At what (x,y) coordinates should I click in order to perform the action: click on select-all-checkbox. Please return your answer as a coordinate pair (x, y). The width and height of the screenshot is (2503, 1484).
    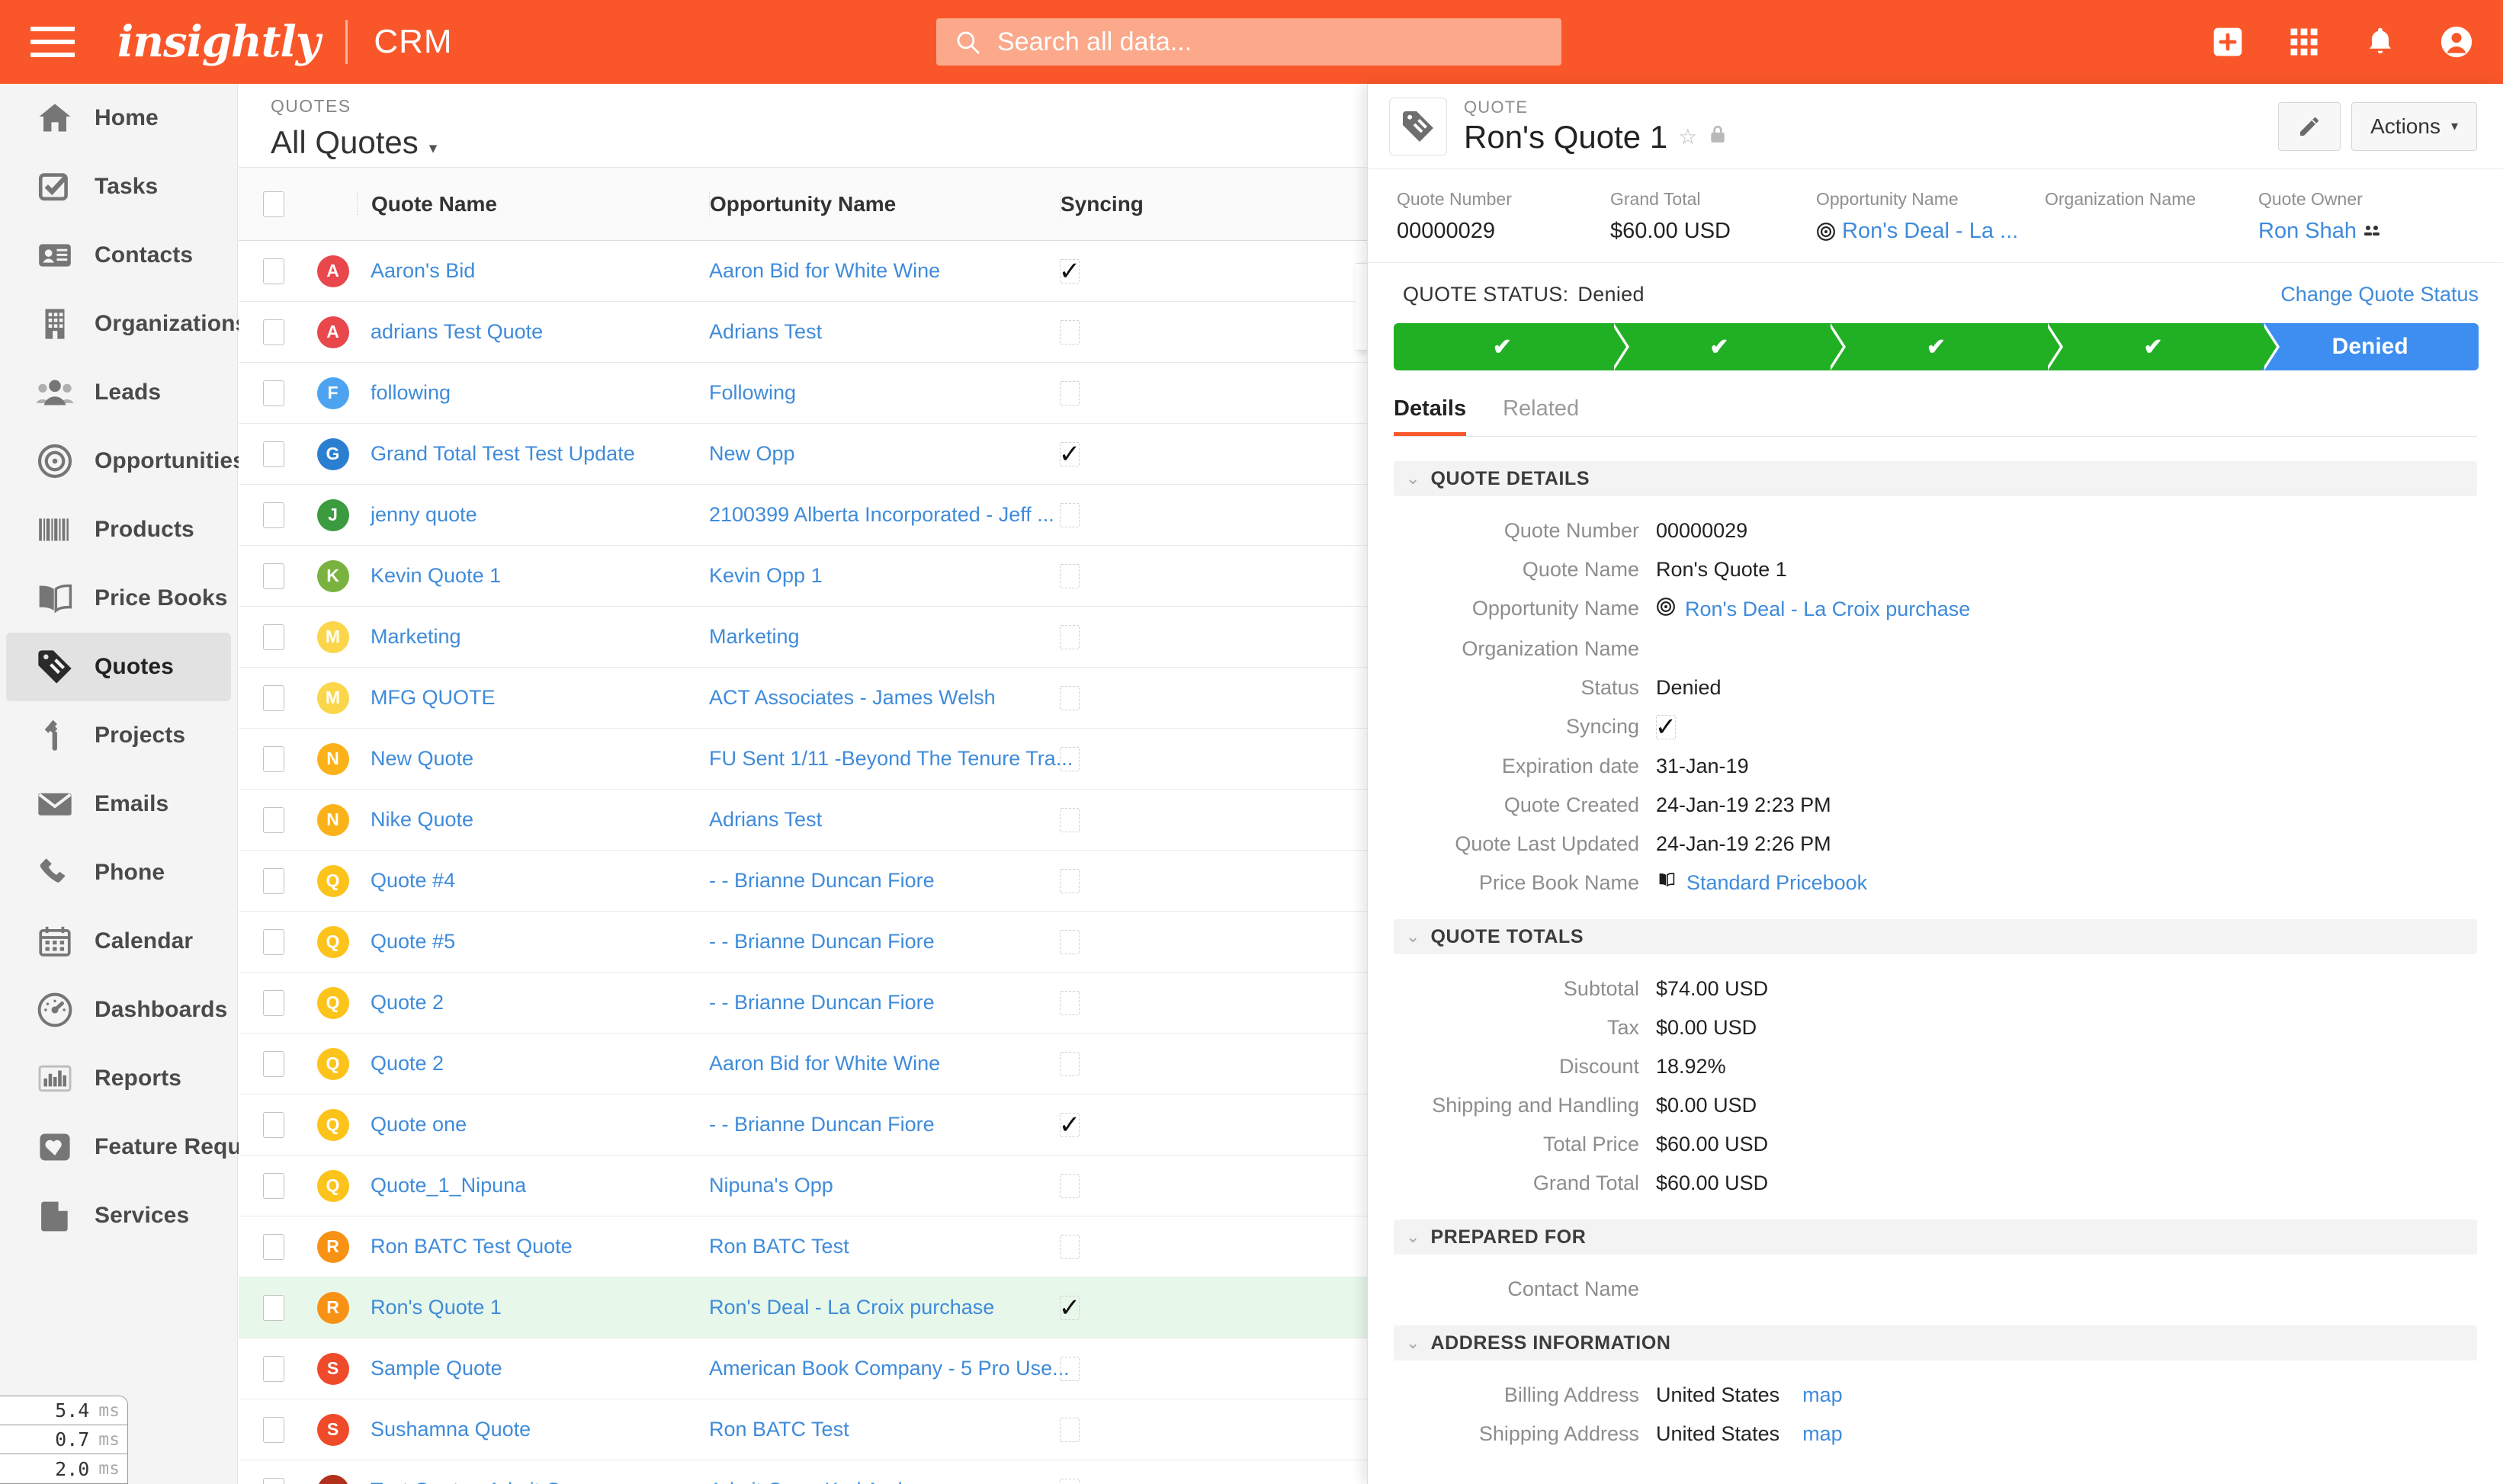
    Looking at the image, I should click on (273, 204).